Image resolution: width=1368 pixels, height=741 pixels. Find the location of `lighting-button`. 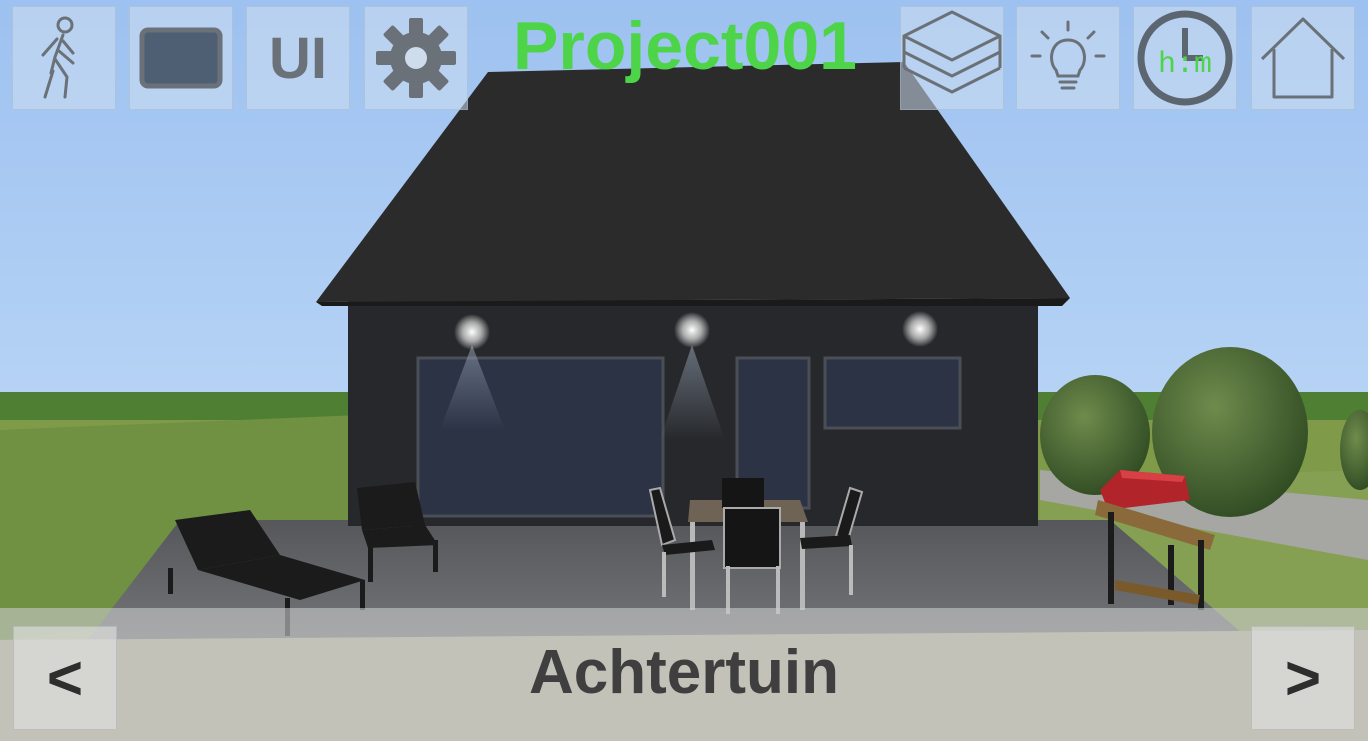

lighting-button is located at coordinates (1068, 58).